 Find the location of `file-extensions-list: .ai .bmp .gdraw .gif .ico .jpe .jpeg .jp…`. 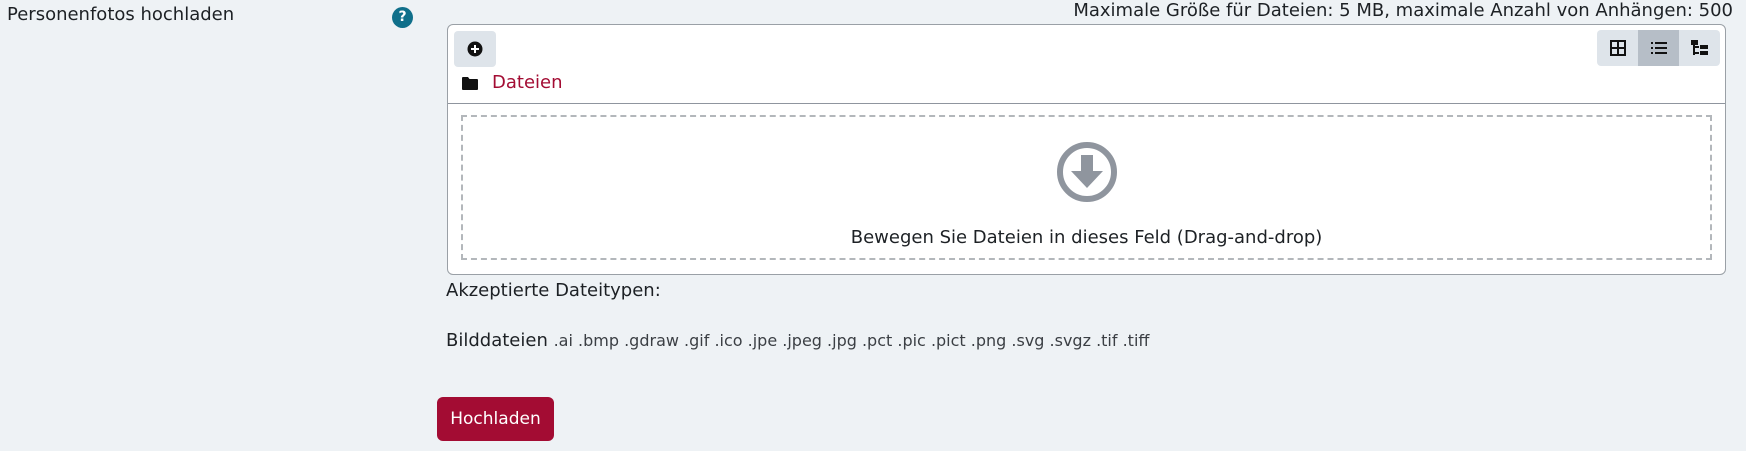

file-extensions-list: .ai .bmp .gdraw .gif .ico .jpe .jpeg .jp… is located at coordinates (851, 340).